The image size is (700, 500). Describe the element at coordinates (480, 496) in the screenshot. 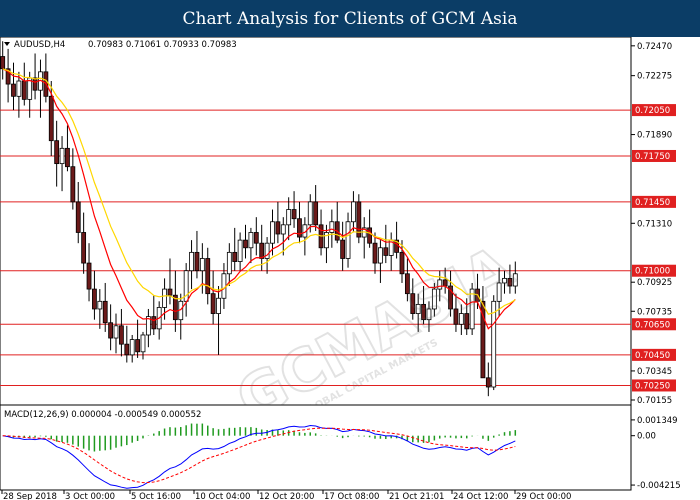

I see `time-tick-label: 24 Oct 12:00` at that location.